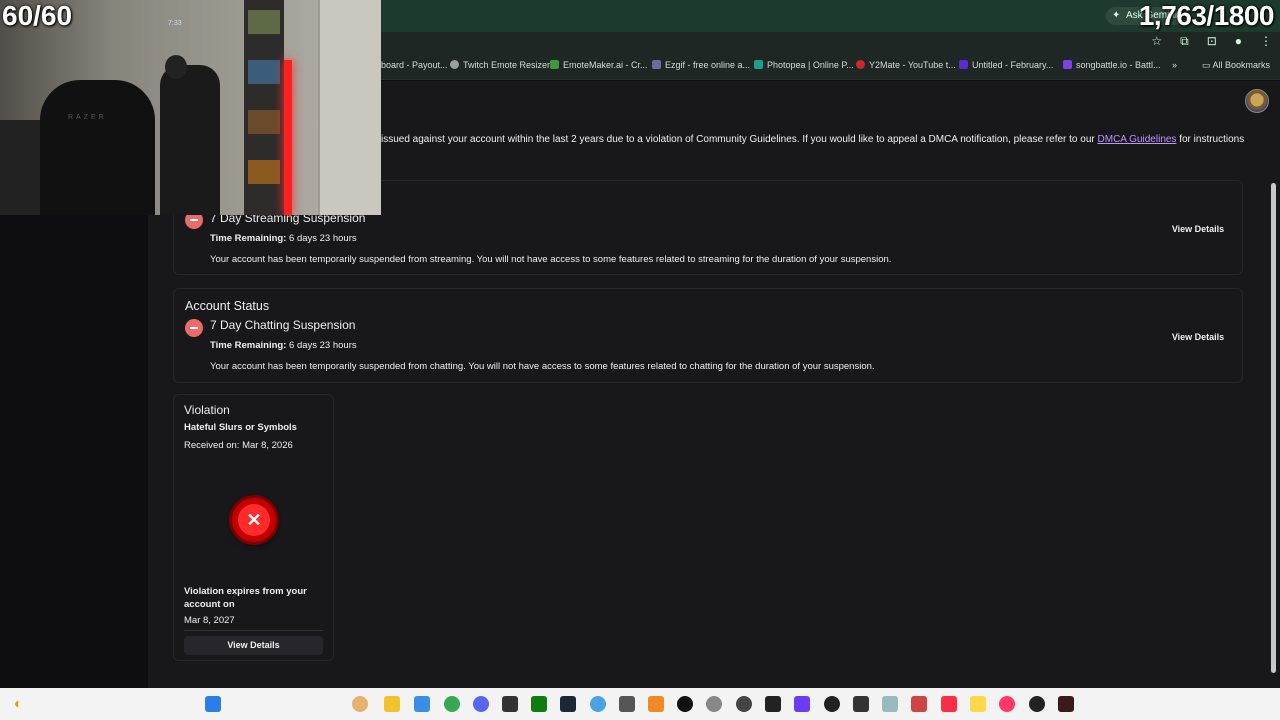 This screenshot has width=1280, height=720. What do you see at coordinates (949, 704) in the screenshot?
I see `music-icon` at bounding box center [949, 704].